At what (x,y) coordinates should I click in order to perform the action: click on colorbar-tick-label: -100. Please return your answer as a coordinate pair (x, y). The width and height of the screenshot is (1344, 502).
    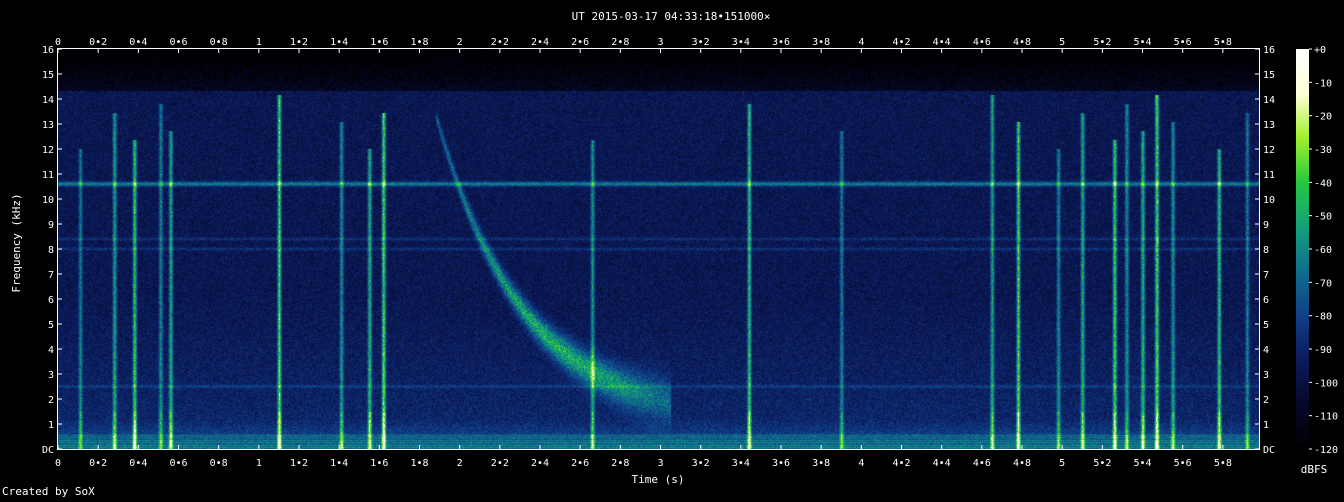
    Looking at the image, I should click on (1326, 383).